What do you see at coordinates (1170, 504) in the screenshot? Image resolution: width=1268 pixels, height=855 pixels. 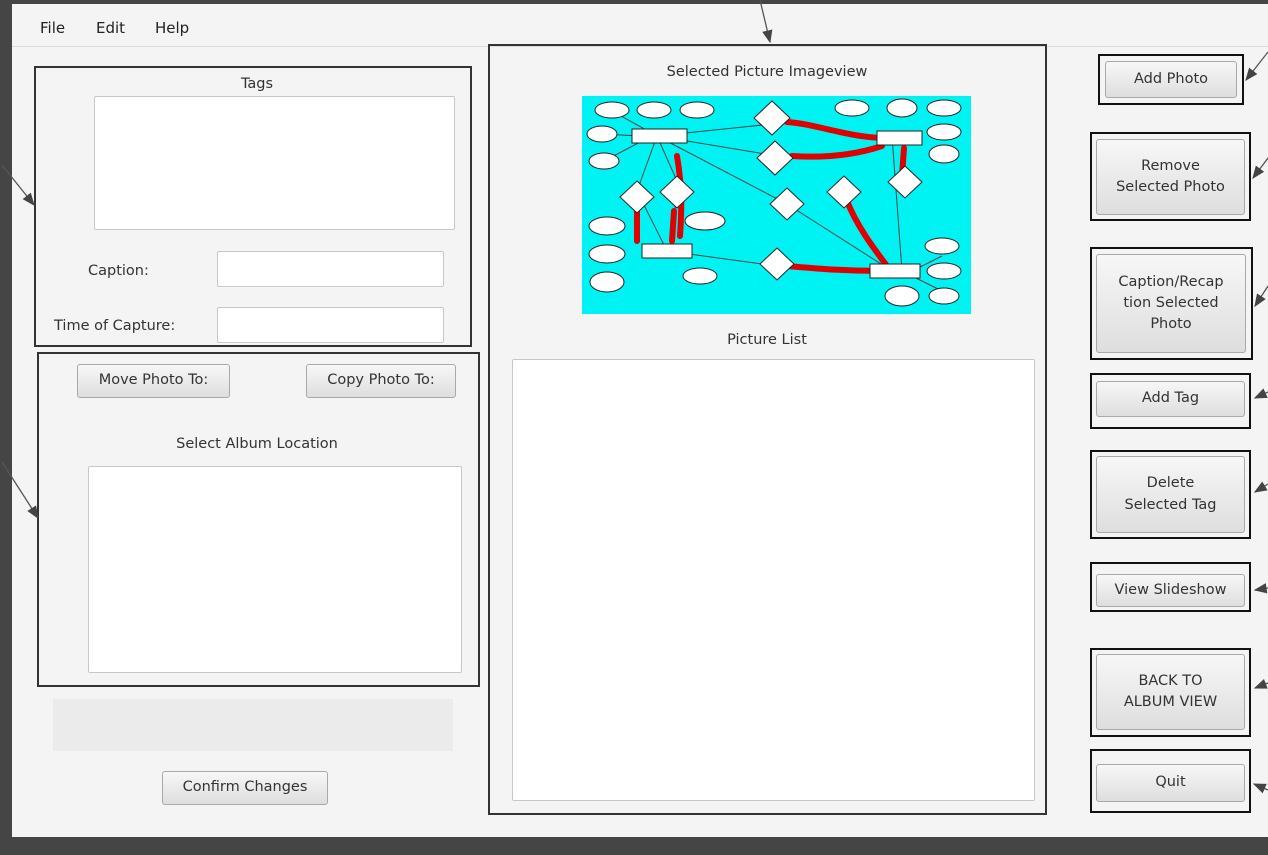 I see `delete-label-line2: Selected Tag` at bounding box center [1170, 504].